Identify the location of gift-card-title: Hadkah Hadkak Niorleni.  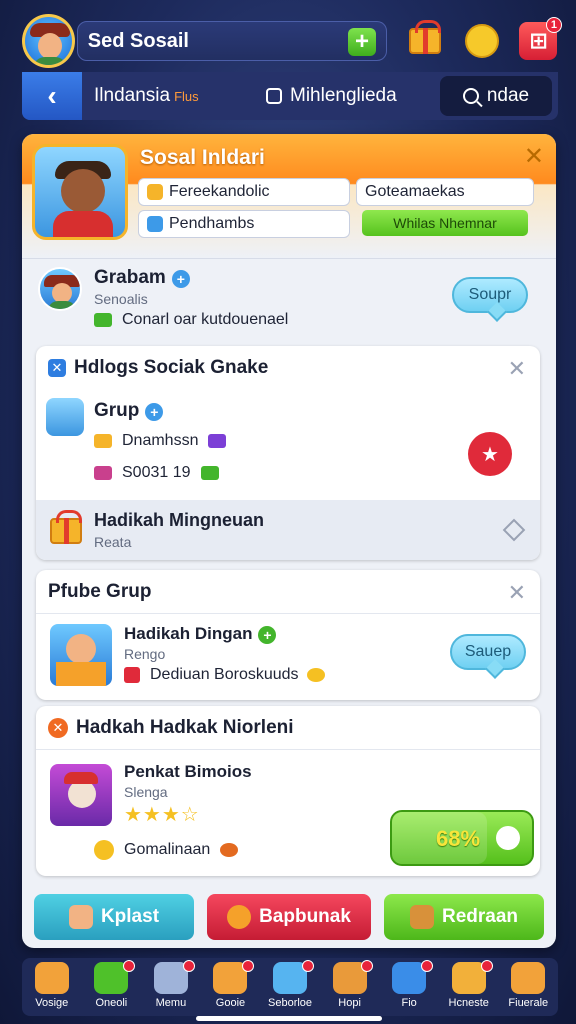
(185, 727).